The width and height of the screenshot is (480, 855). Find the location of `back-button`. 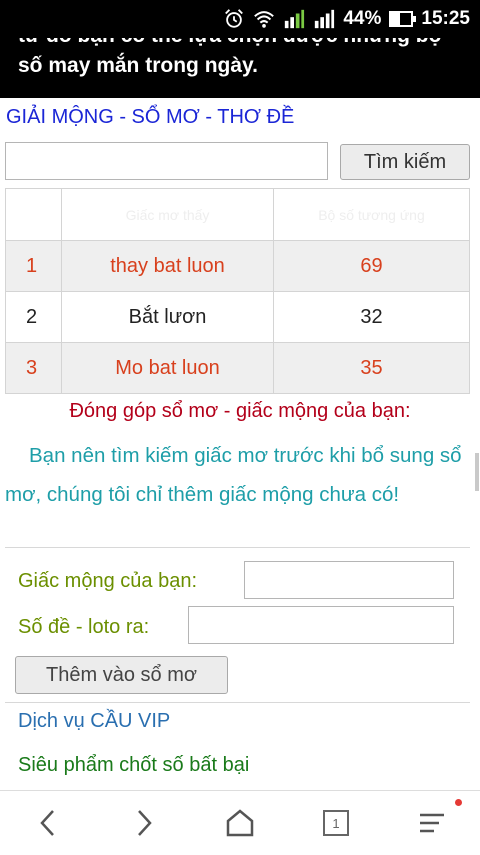

back-button is located at coordinates (48, 823).